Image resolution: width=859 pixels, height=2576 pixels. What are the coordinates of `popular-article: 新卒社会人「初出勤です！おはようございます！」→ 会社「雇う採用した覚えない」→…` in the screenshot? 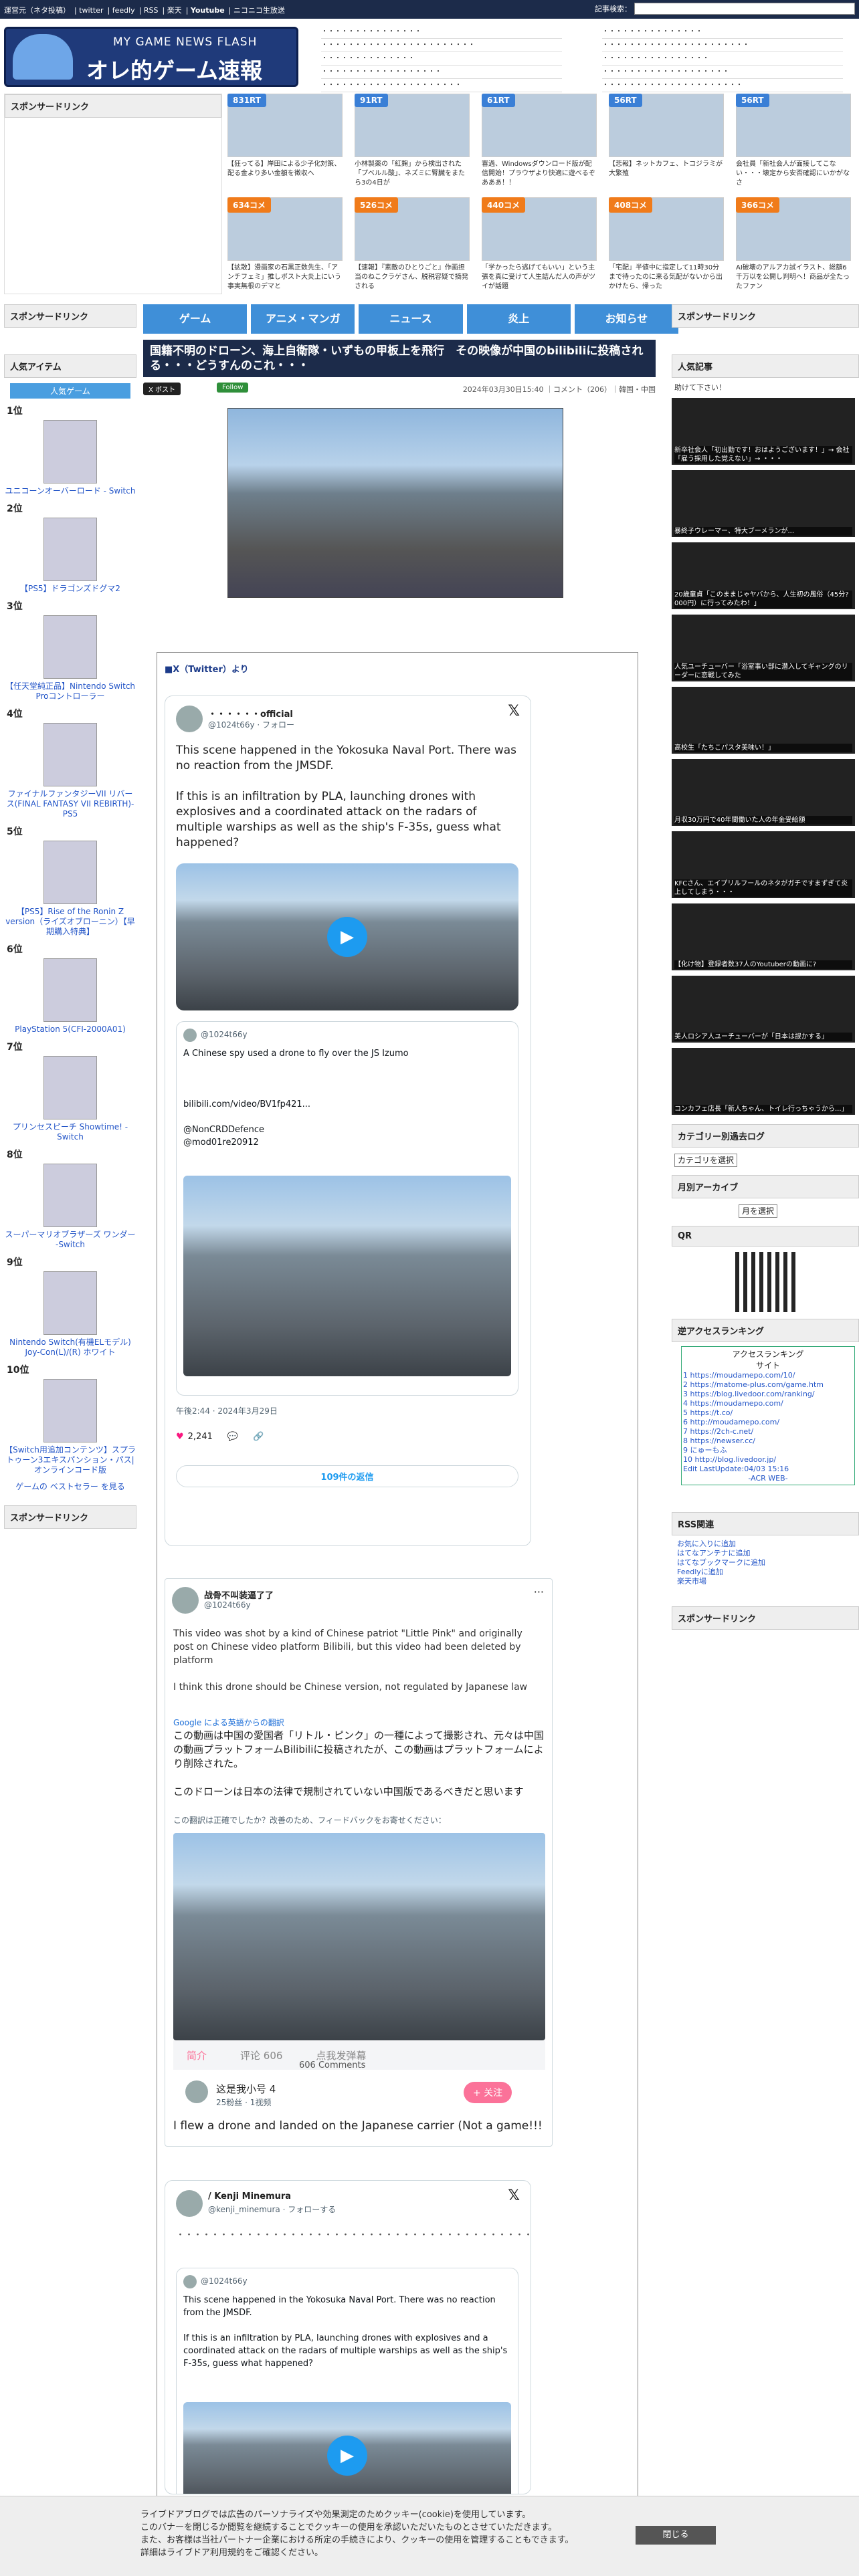 It's located at (764, 431).